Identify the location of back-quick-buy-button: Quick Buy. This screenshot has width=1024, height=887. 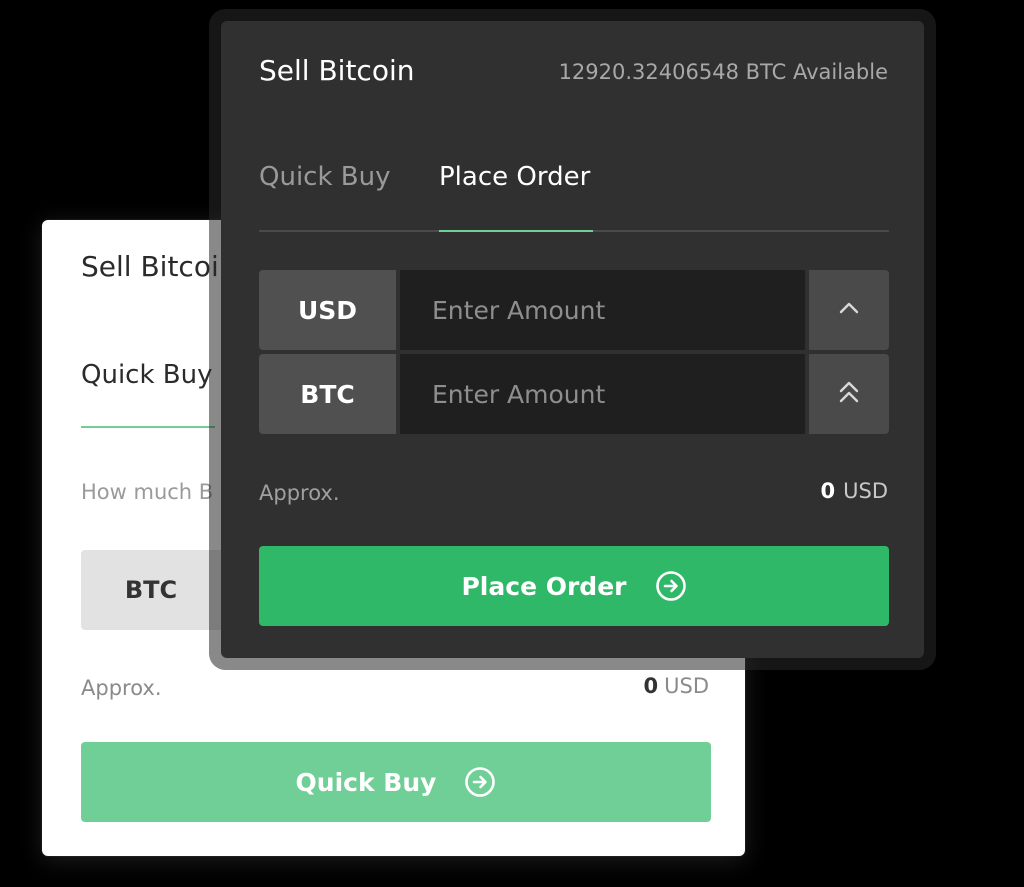
(396, 782).